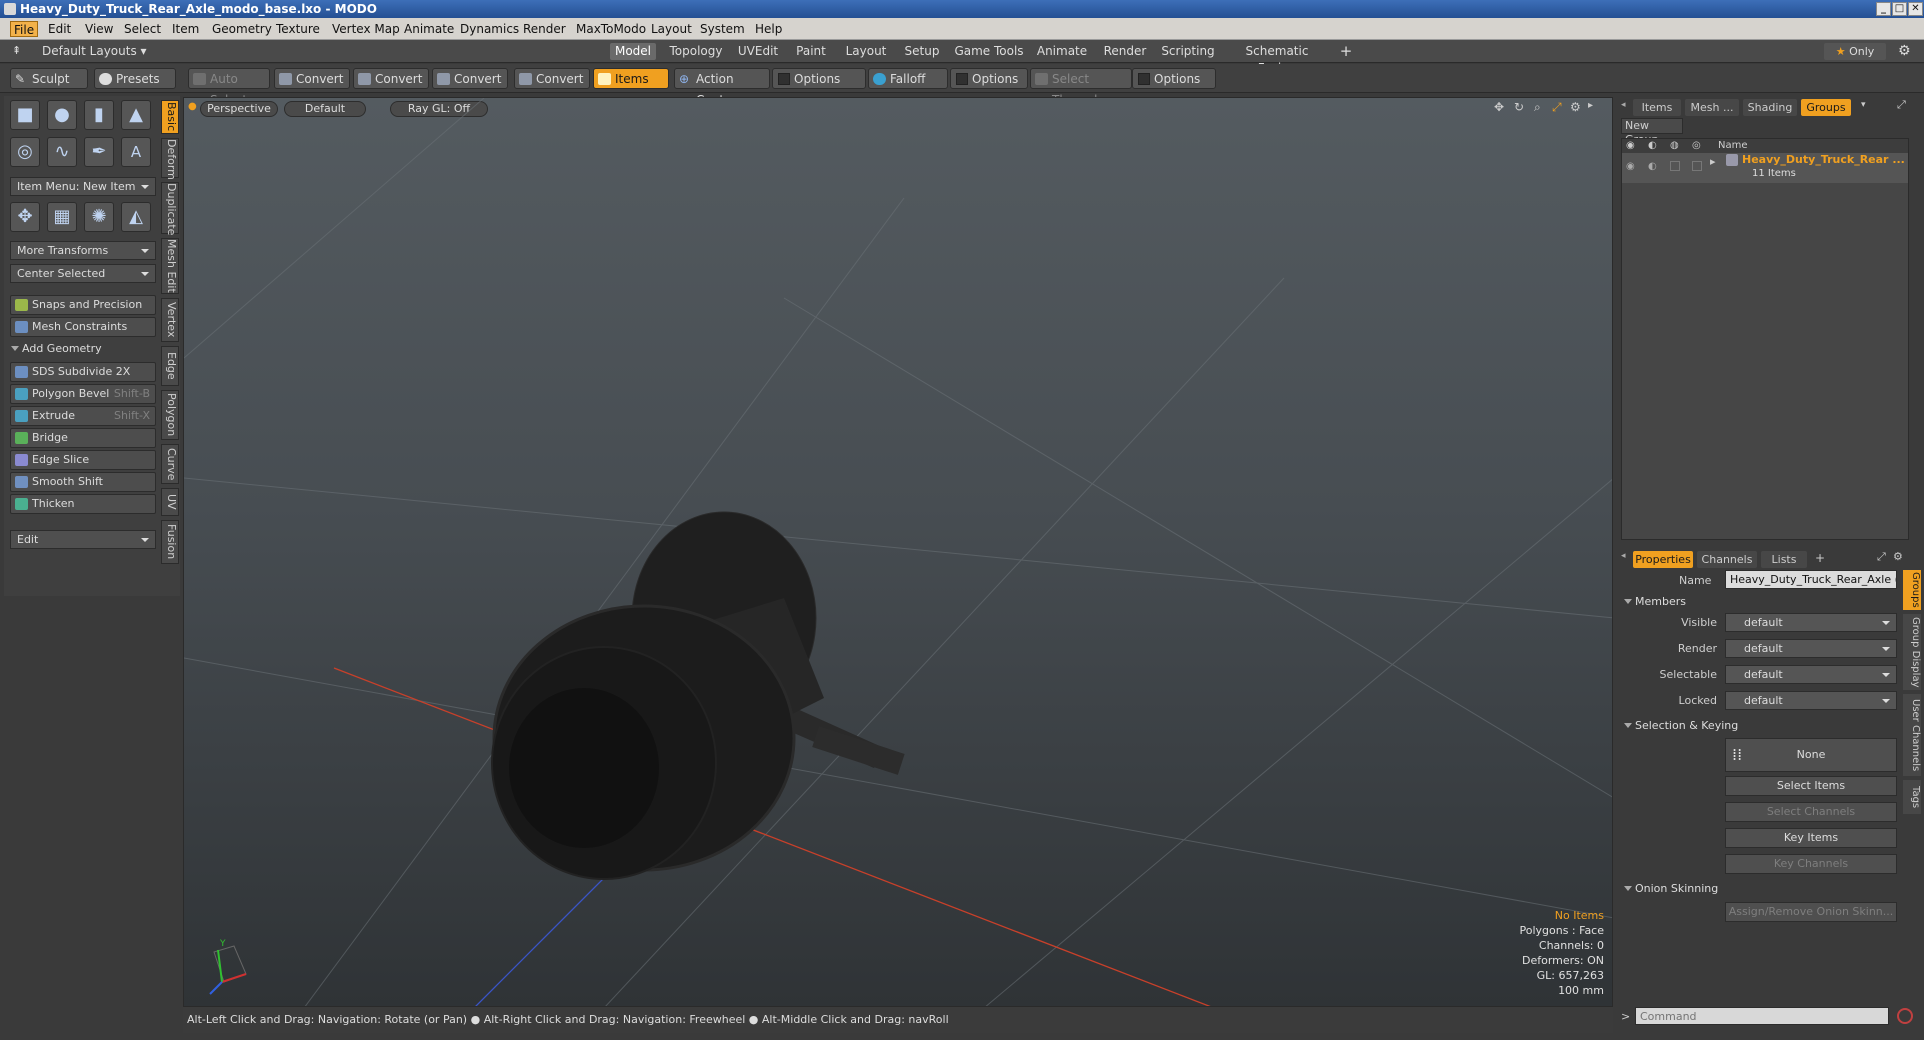  Describe the element at coordinates (722, 87) in the screenshot. I see `action-center-button: ⊕Action Center` at that location.